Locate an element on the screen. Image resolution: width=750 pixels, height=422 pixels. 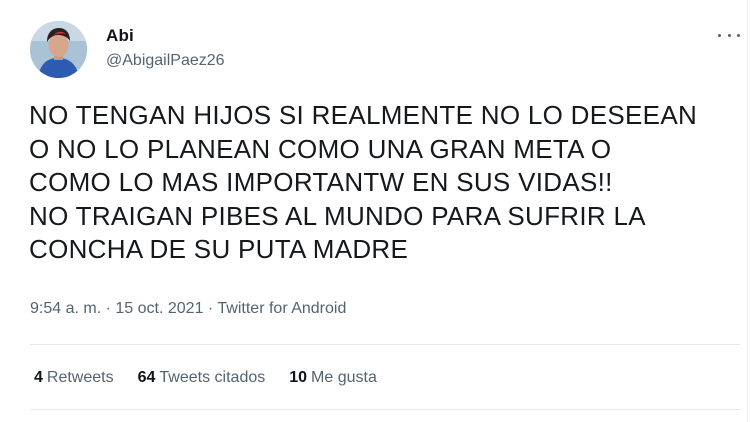
retweets-count: 4 is located at coordinates (38, 377).